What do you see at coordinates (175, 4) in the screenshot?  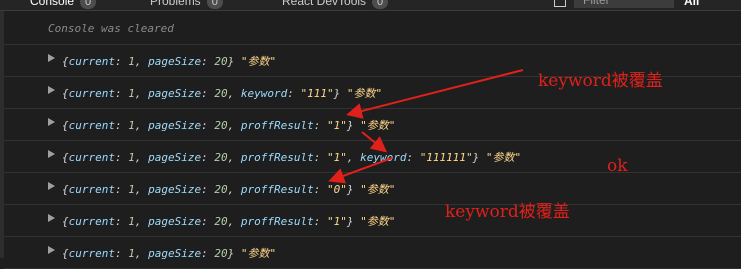 I see `tab-problems-label: Problems` at bounding box center [175, 4].